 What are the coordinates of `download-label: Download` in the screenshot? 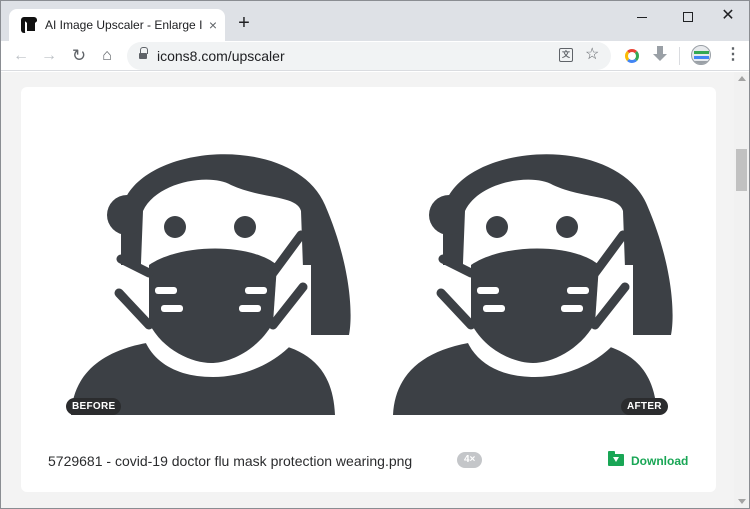 It's located at (659, 461).